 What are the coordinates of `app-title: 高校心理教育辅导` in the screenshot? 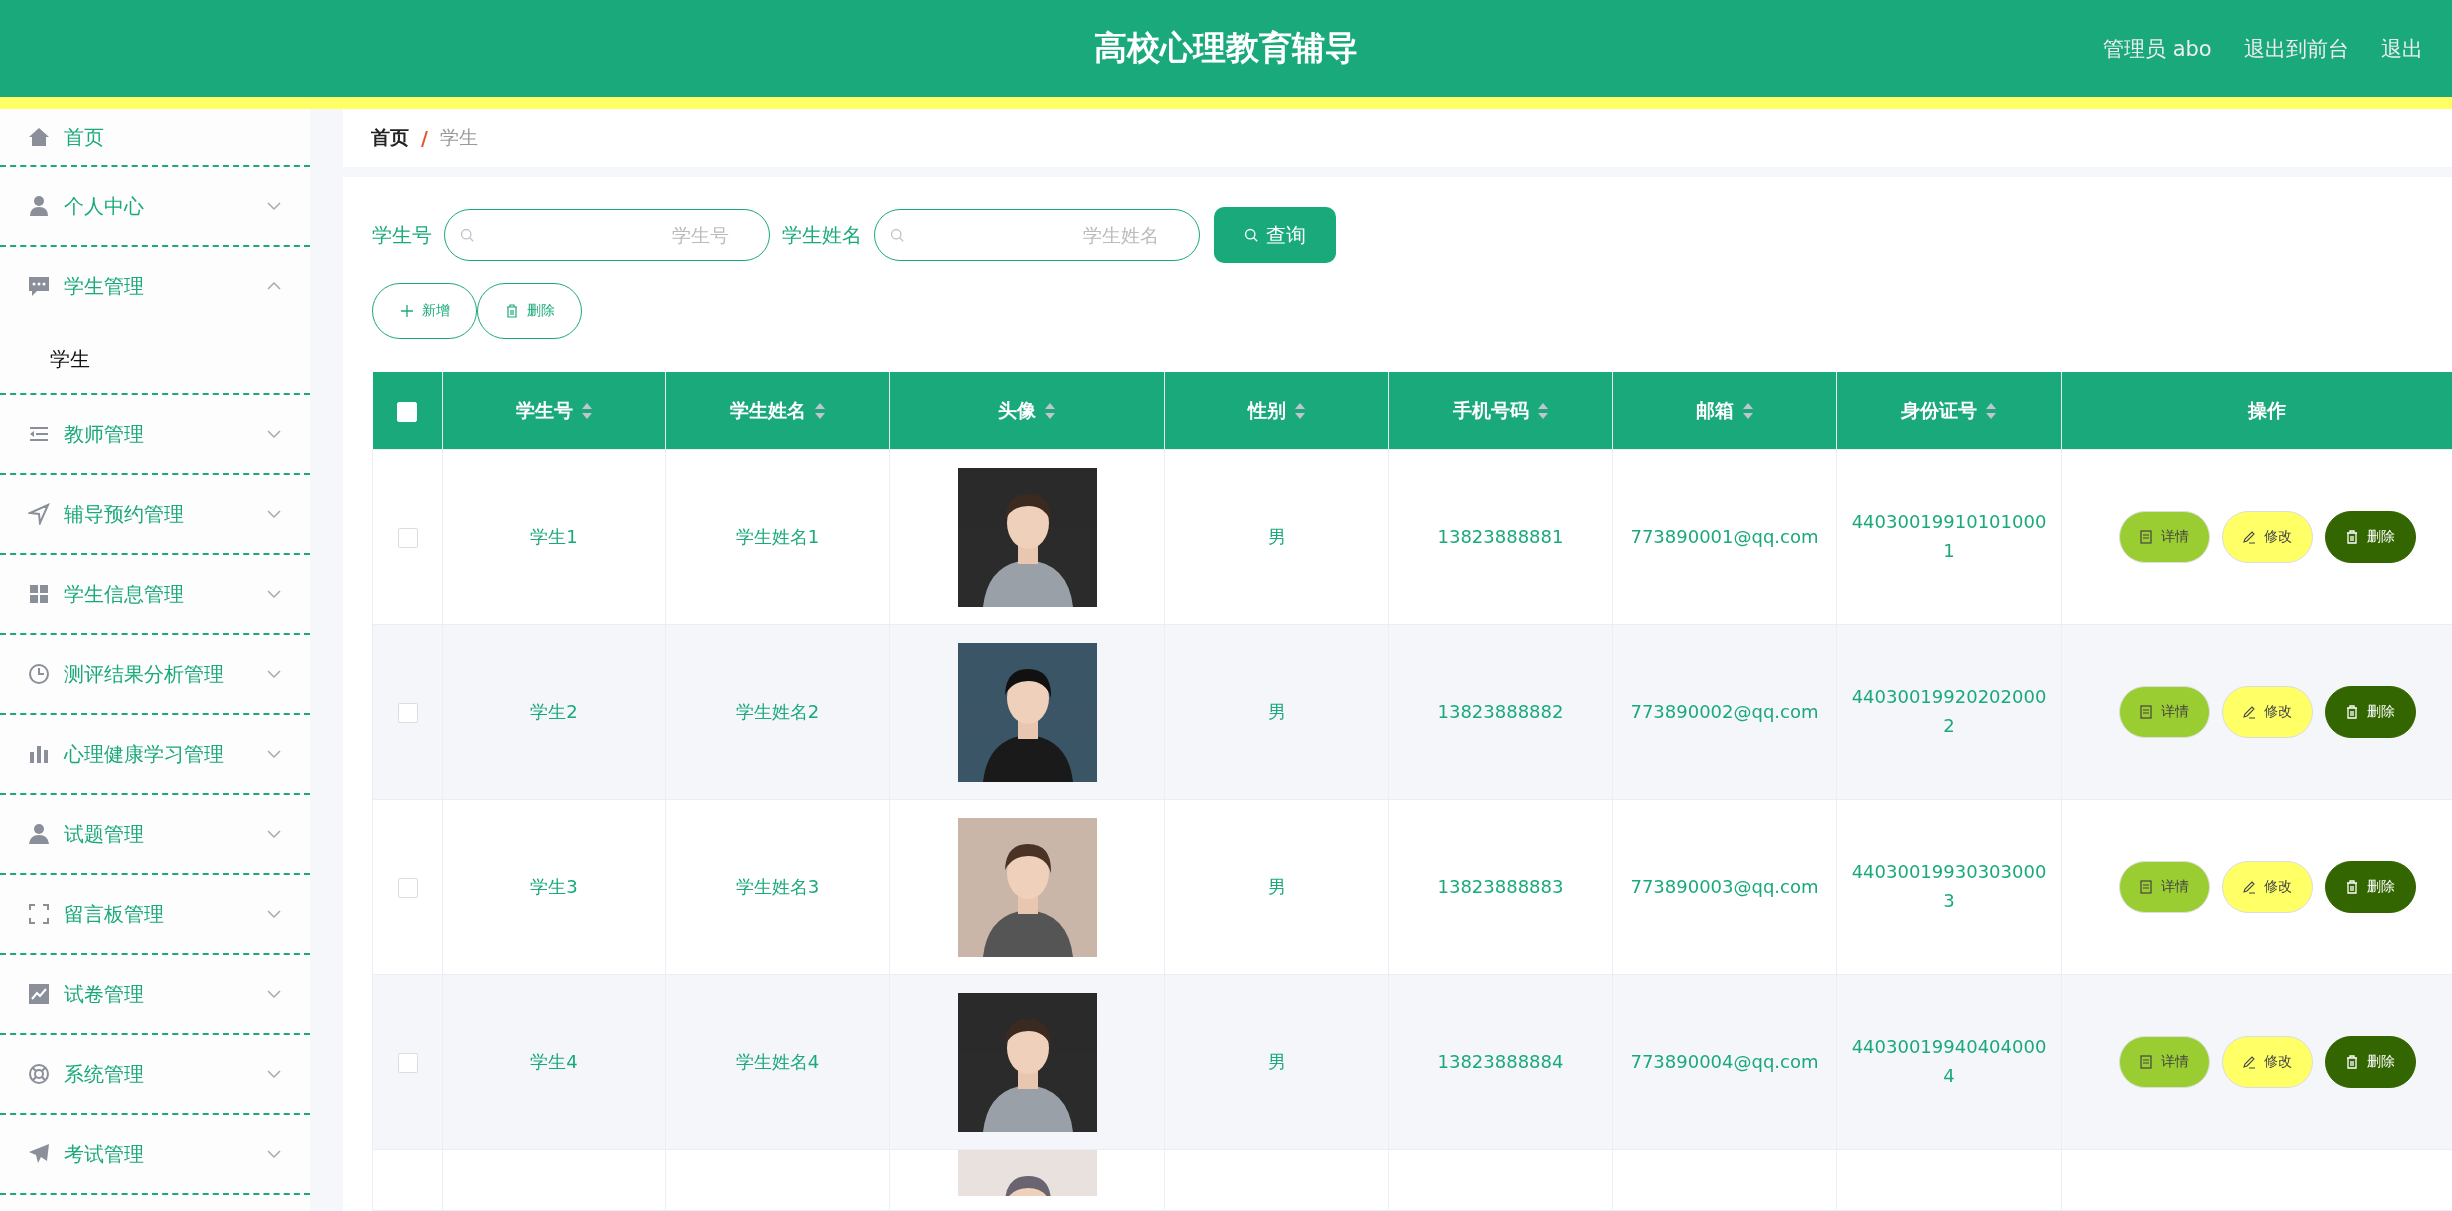 It's located at (1226, 48).